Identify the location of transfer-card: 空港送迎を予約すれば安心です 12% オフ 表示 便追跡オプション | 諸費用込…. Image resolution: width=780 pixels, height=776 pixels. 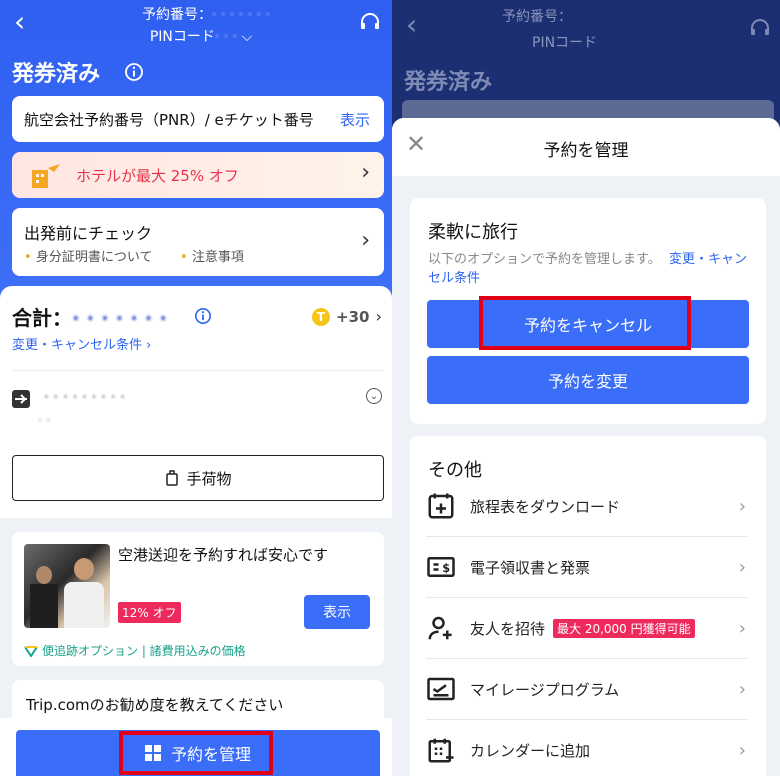
(198, 599).